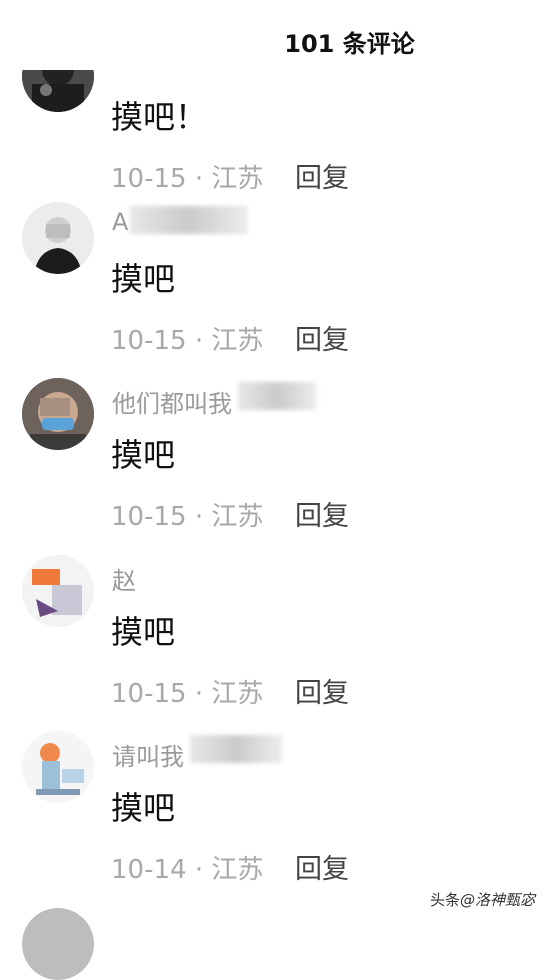 The image size is (549, 980). I want to click on watermark: 头条@洛神甄宓, so click(482, 899).